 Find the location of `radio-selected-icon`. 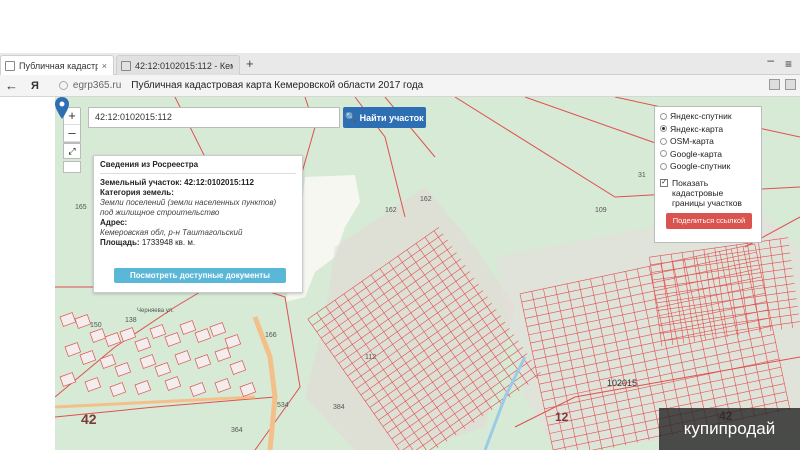

radio-selected-icon is located at coordinates (663, 129).